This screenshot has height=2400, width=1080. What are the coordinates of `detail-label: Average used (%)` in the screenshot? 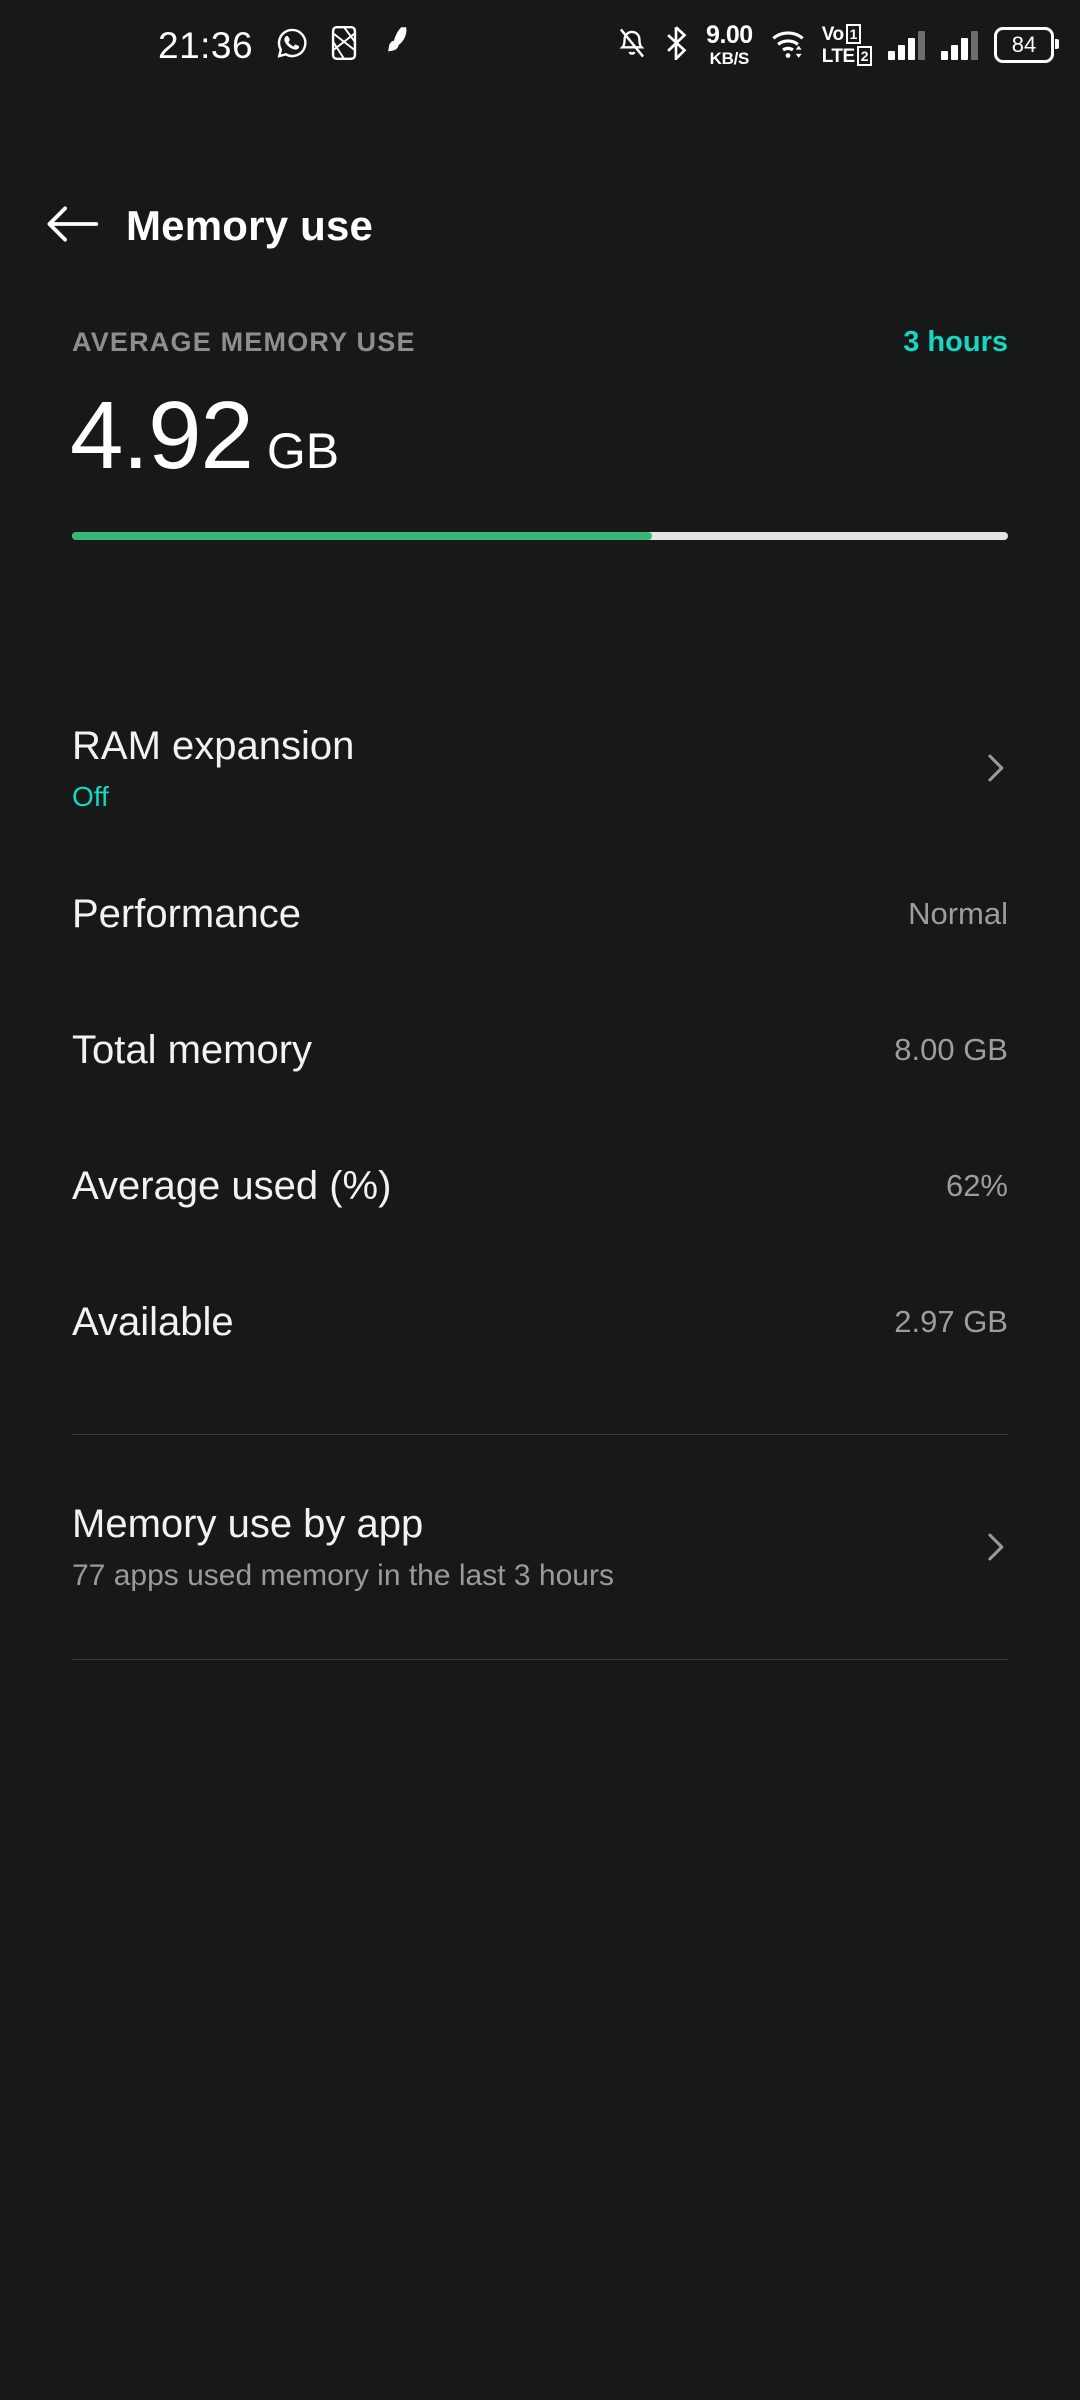 It's located at (232, 1186).